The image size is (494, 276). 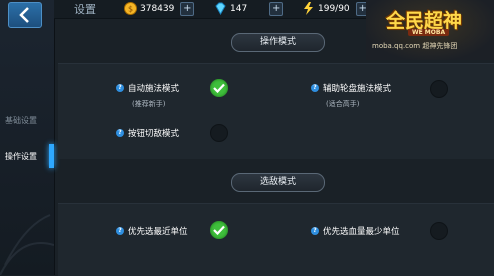 What do you see at coordinates (278, 42) in the screenshot?
I see `operation-mode-header: 操作模式` at bounding box center [278, 42].